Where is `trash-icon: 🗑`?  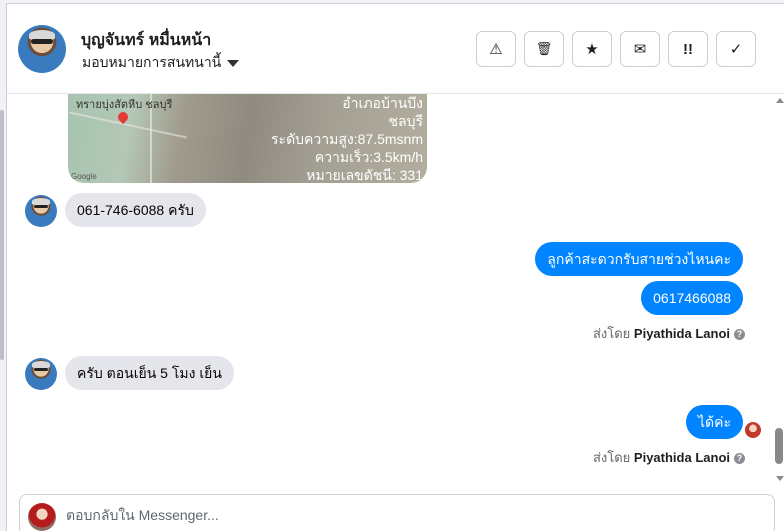
trash-icon: 🗑 is located at coordinates (544, 48).